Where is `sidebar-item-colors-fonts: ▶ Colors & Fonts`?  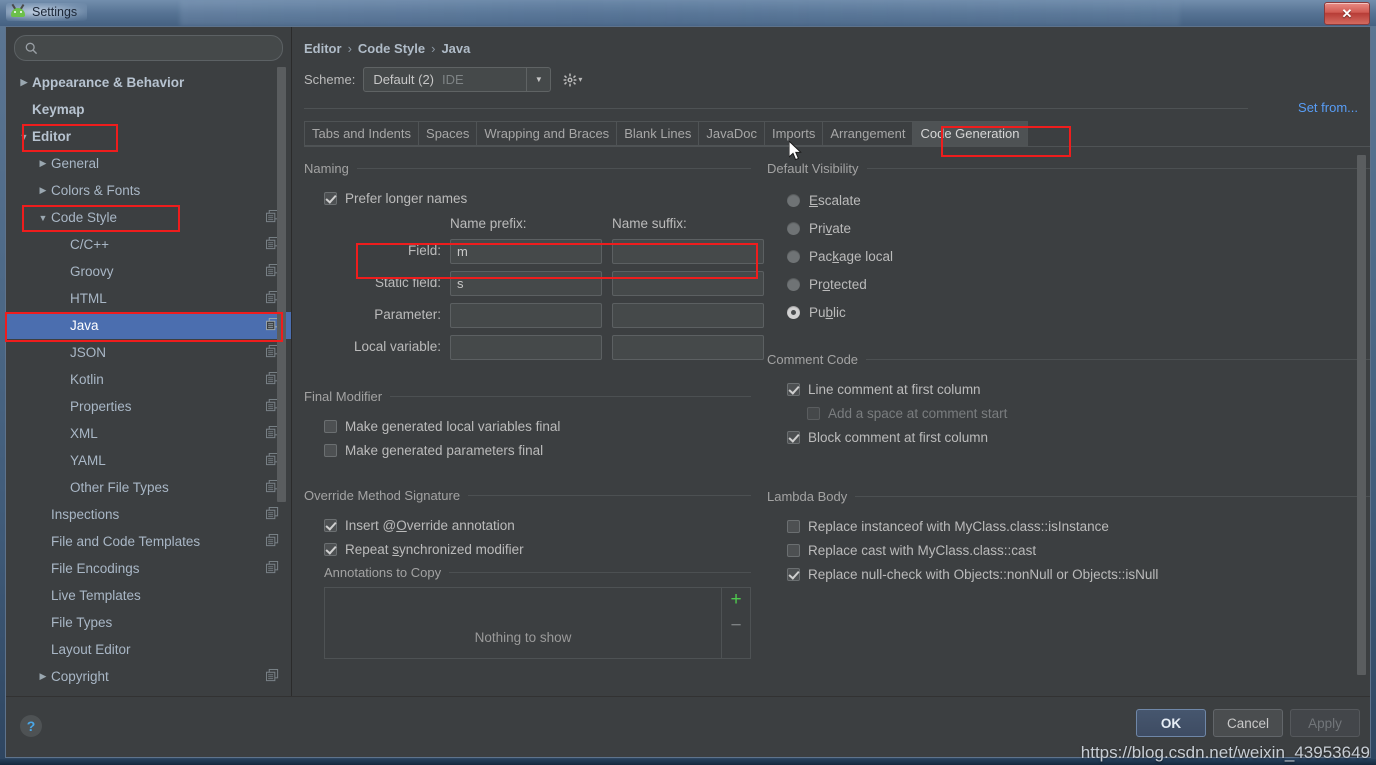
sidebar-item-colors-fonts: ▶ Colors & Fonts is located at coordinates (148, 190).